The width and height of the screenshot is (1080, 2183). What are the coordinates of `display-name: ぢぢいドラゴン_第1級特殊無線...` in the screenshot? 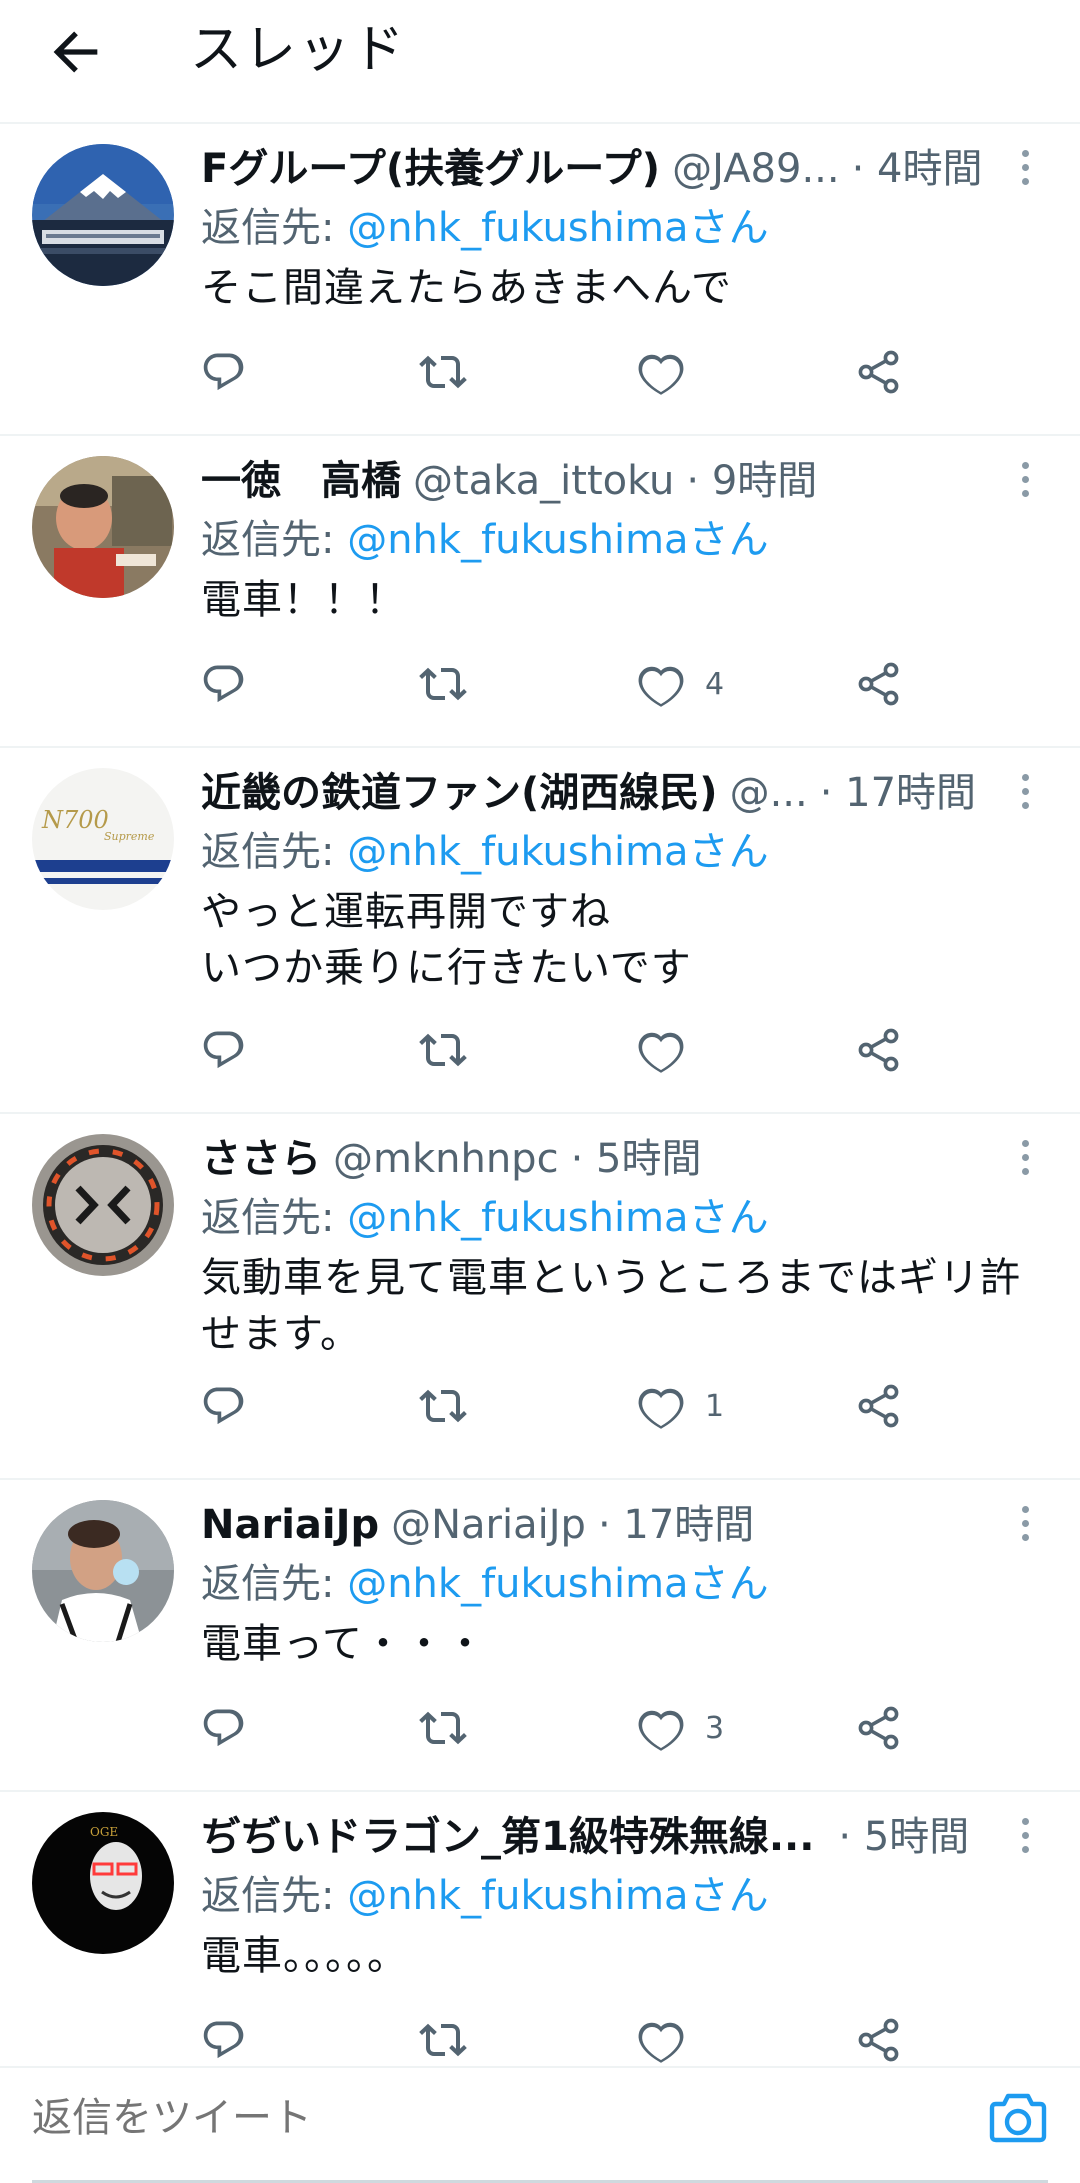 It's located at (507, 1837).